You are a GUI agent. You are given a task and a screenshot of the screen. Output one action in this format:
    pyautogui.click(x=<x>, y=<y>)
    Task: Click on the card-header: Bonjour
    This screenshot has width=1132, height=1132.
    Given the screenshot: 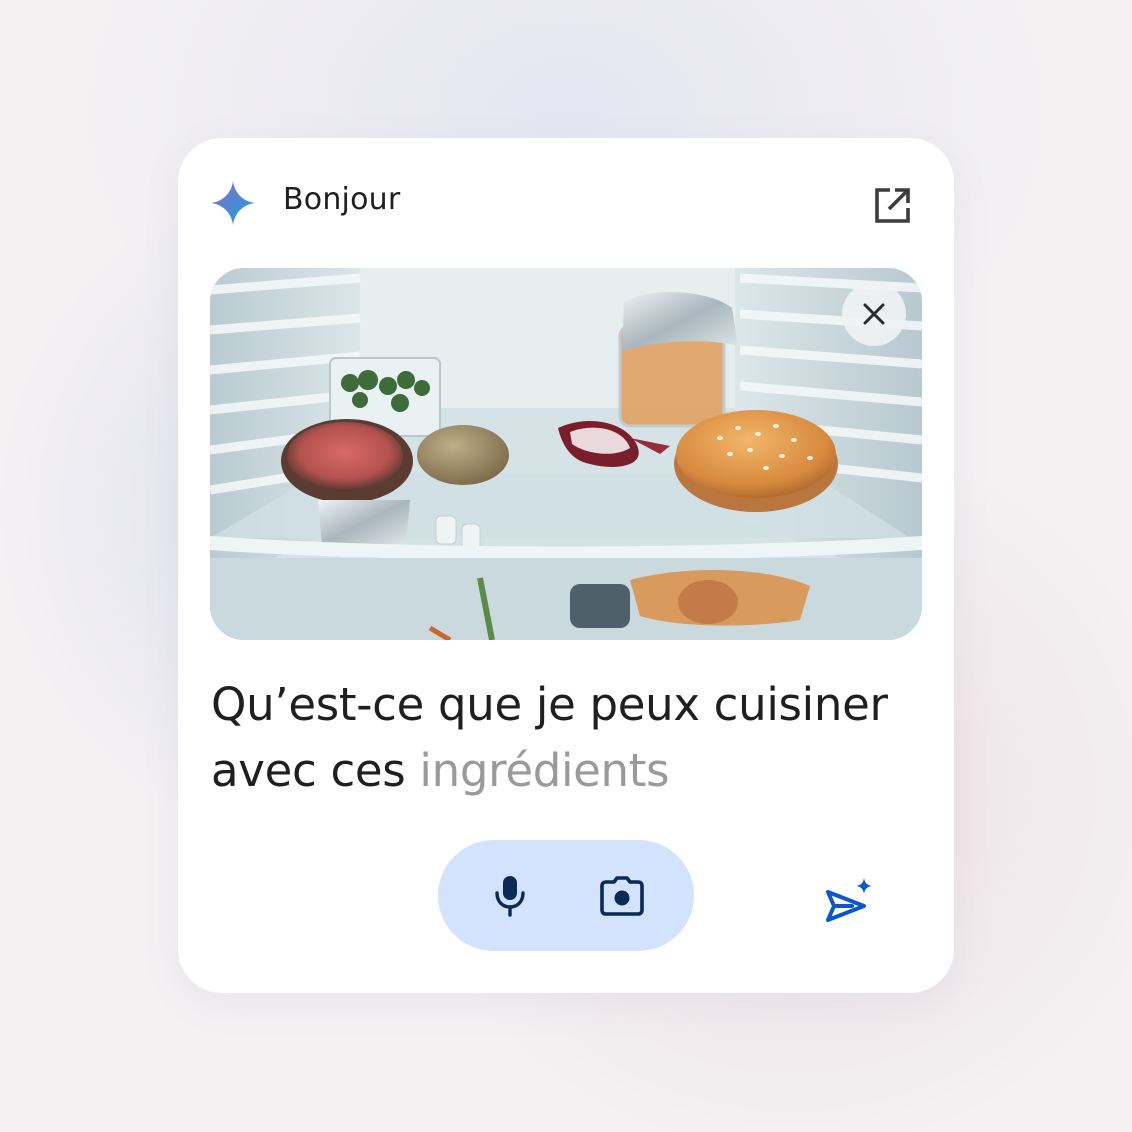 What is the action you would take?
    pyautogui.click(x=566, y=203)
    